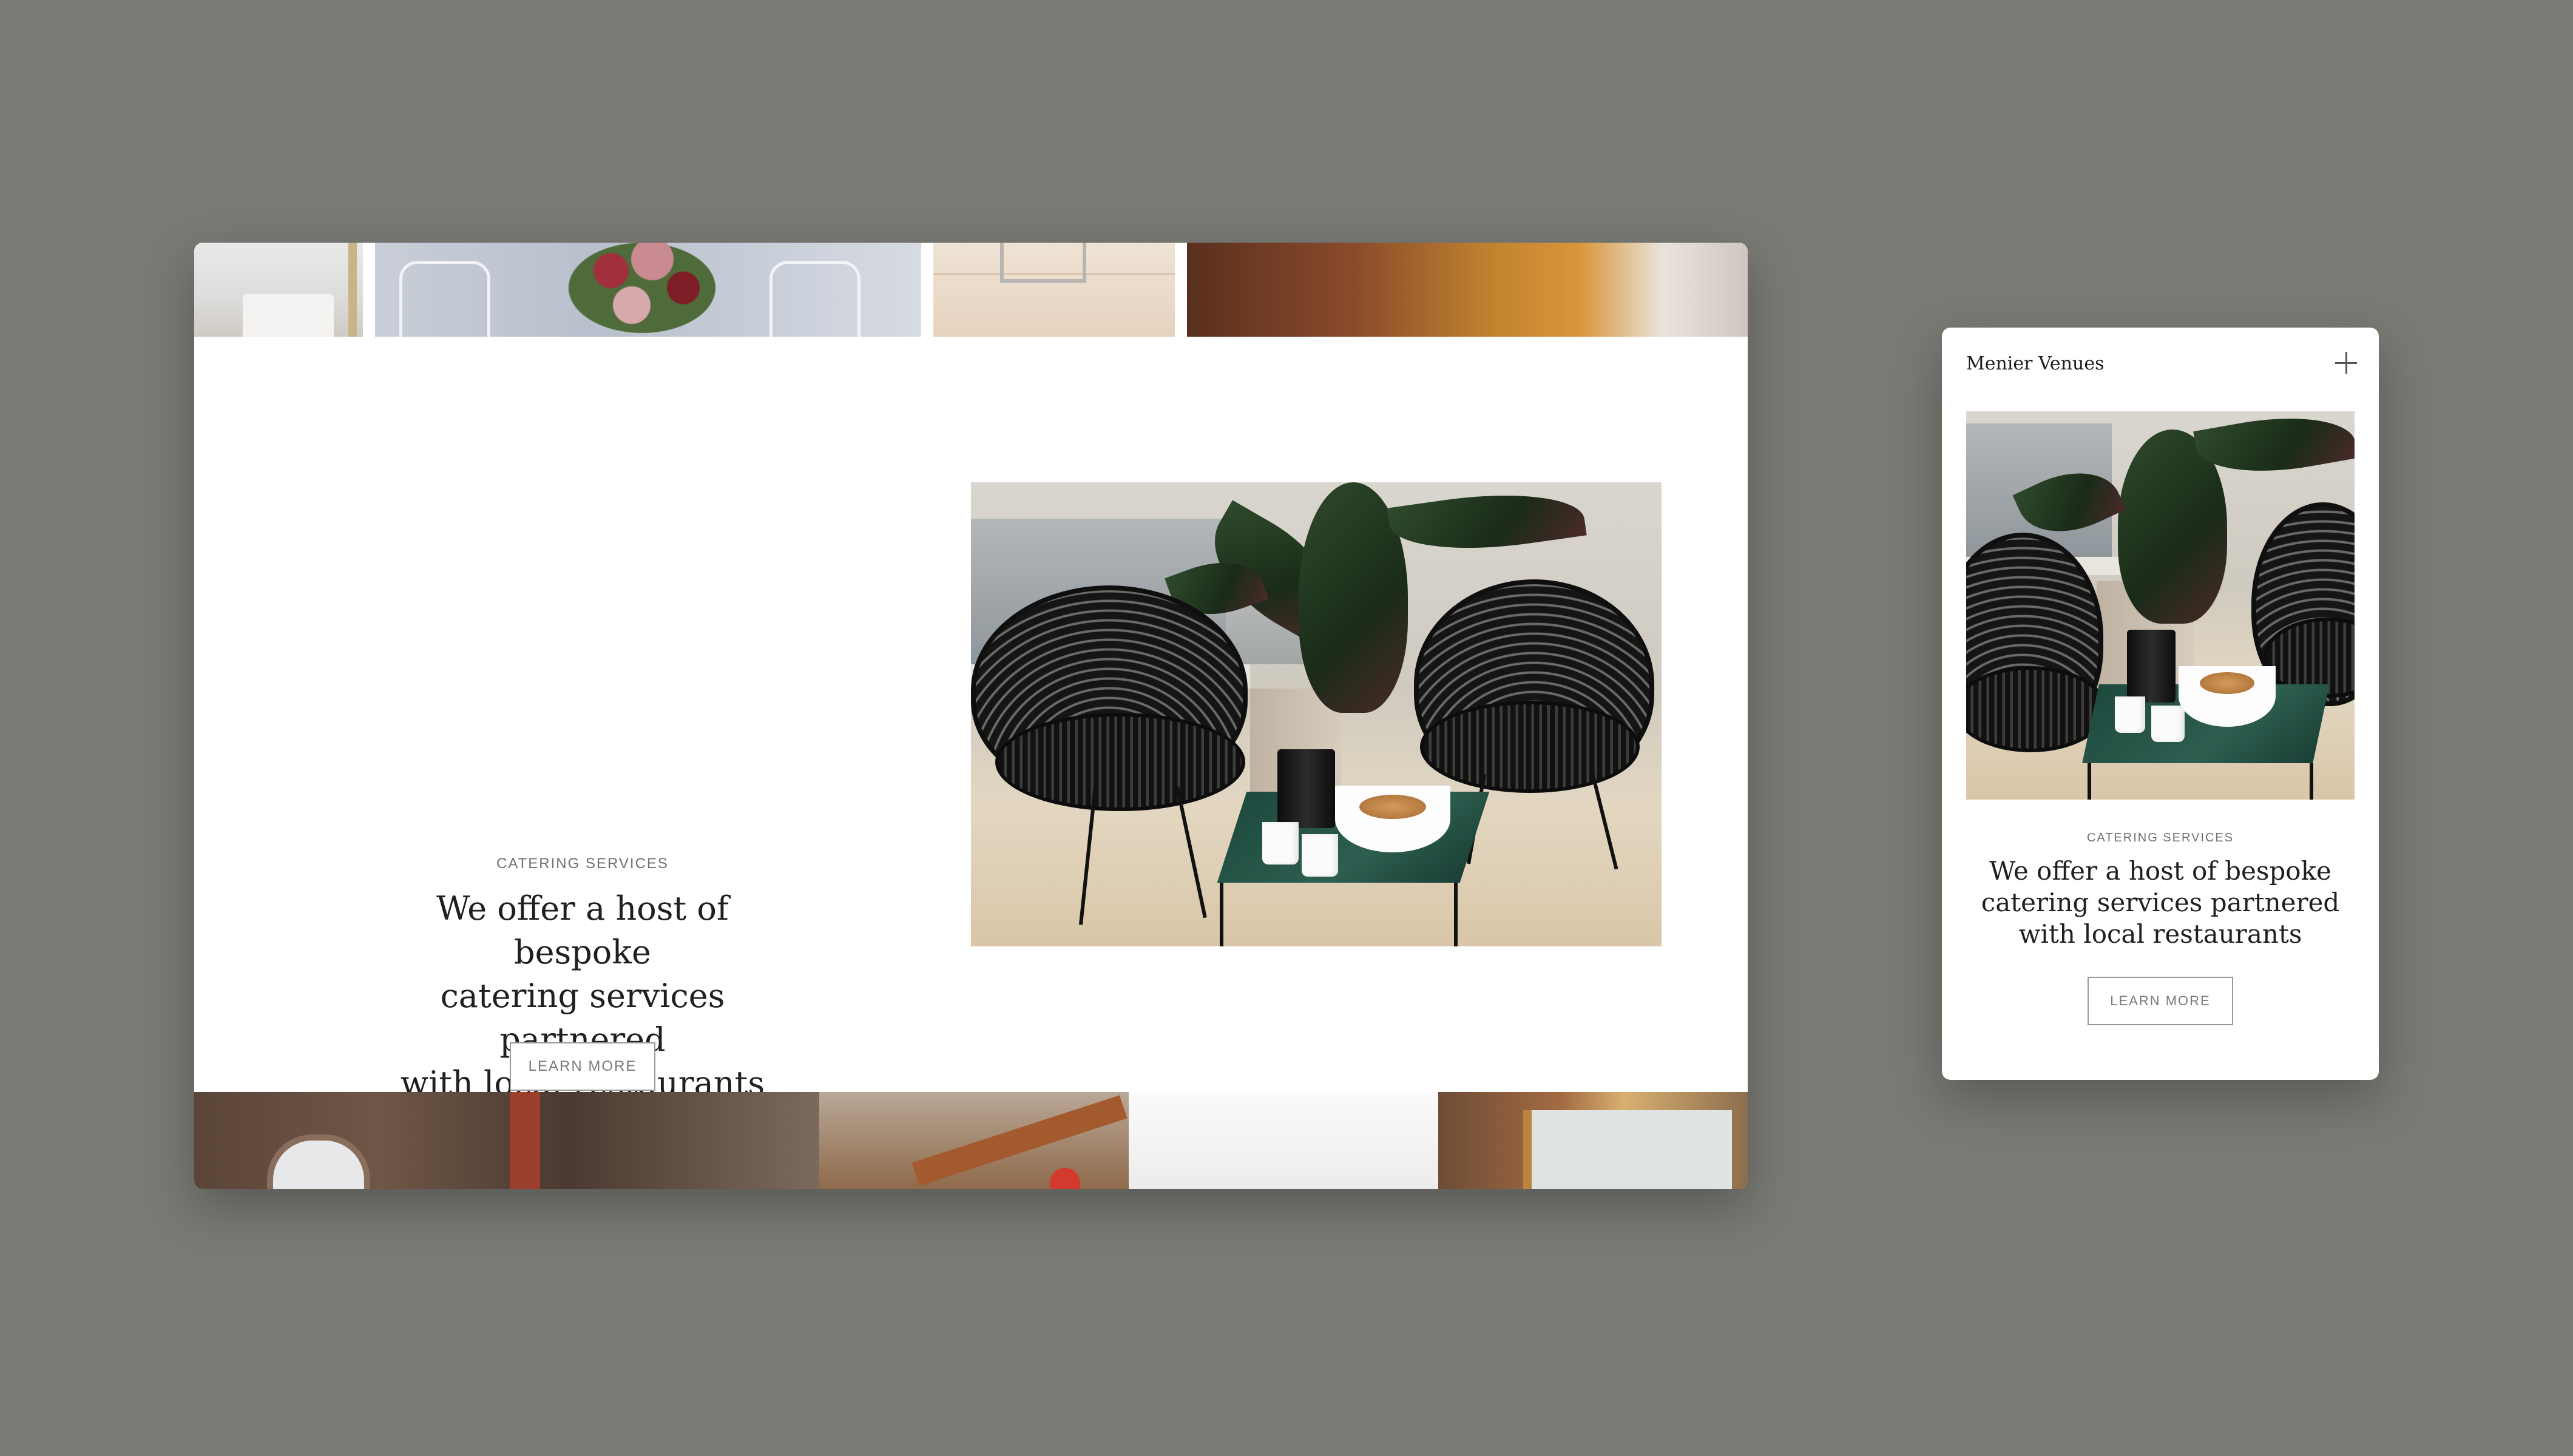 Image resolution: width=2573 pixels, height=1456 pixels. I want to click on gallery-top-strip, so click(971, 290).